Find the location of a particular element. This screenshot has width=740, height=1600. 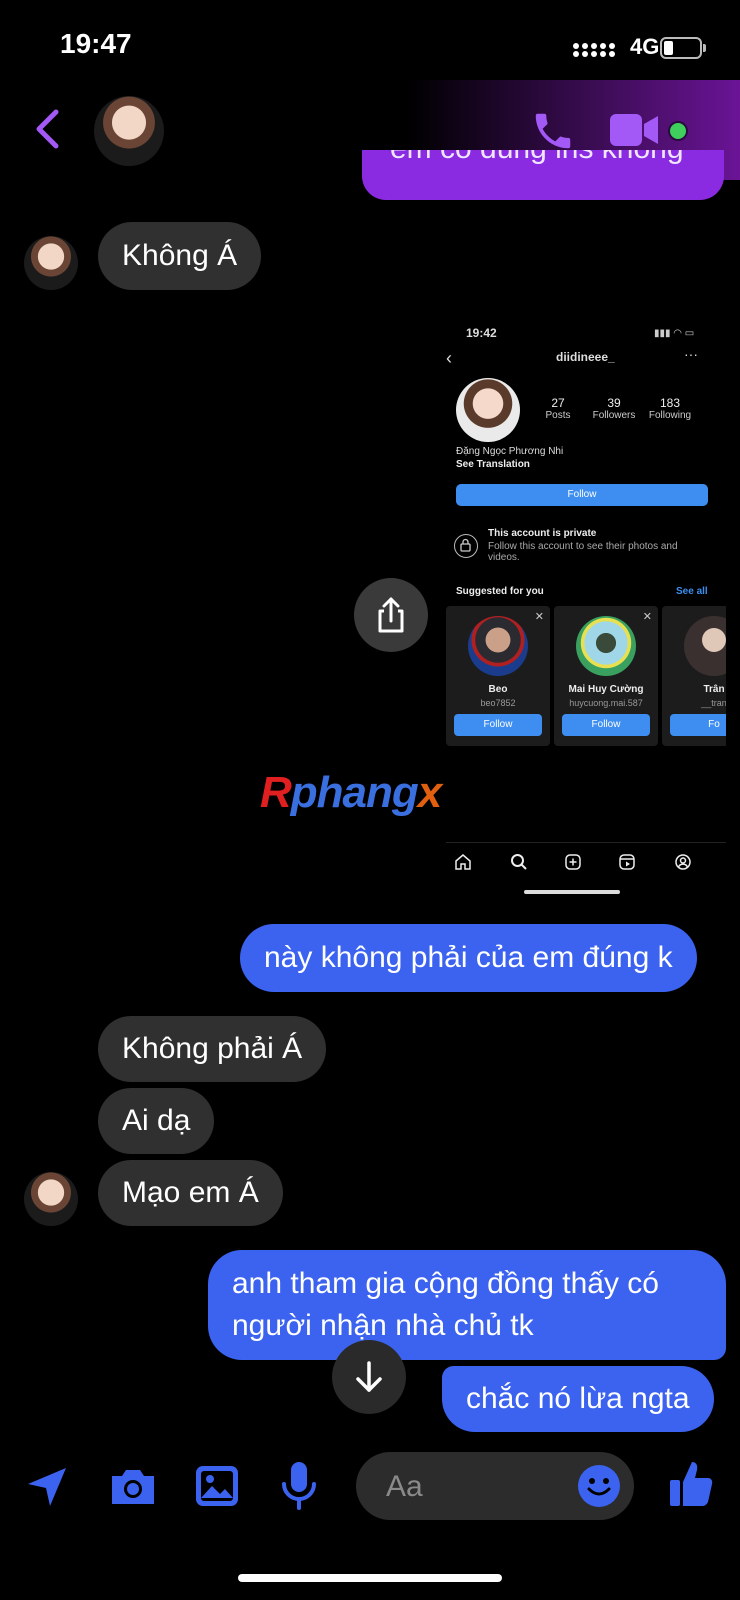

camera-icon is located at coordinates (133, 1487).